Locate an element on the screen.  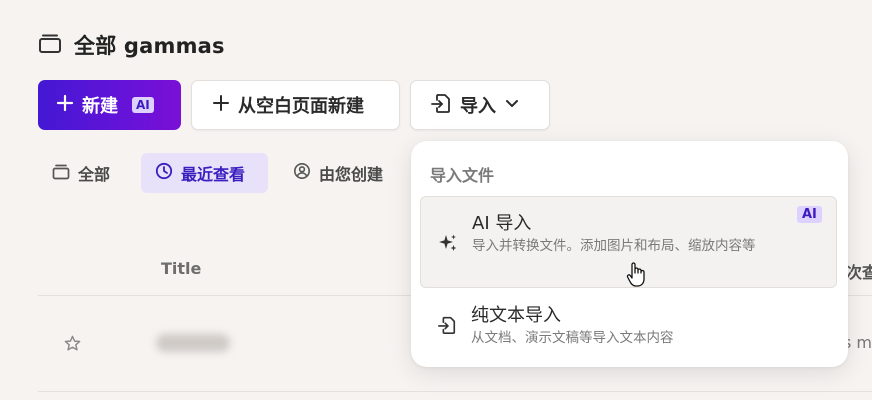
new-blank-page-label: 从空白页面新建 is located at coordinates (301, 106).